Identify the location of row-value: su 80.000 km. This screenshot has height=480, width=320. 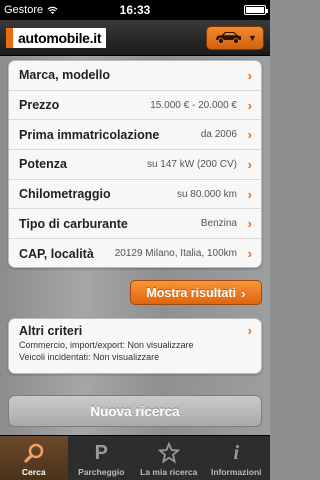
(206, 194).